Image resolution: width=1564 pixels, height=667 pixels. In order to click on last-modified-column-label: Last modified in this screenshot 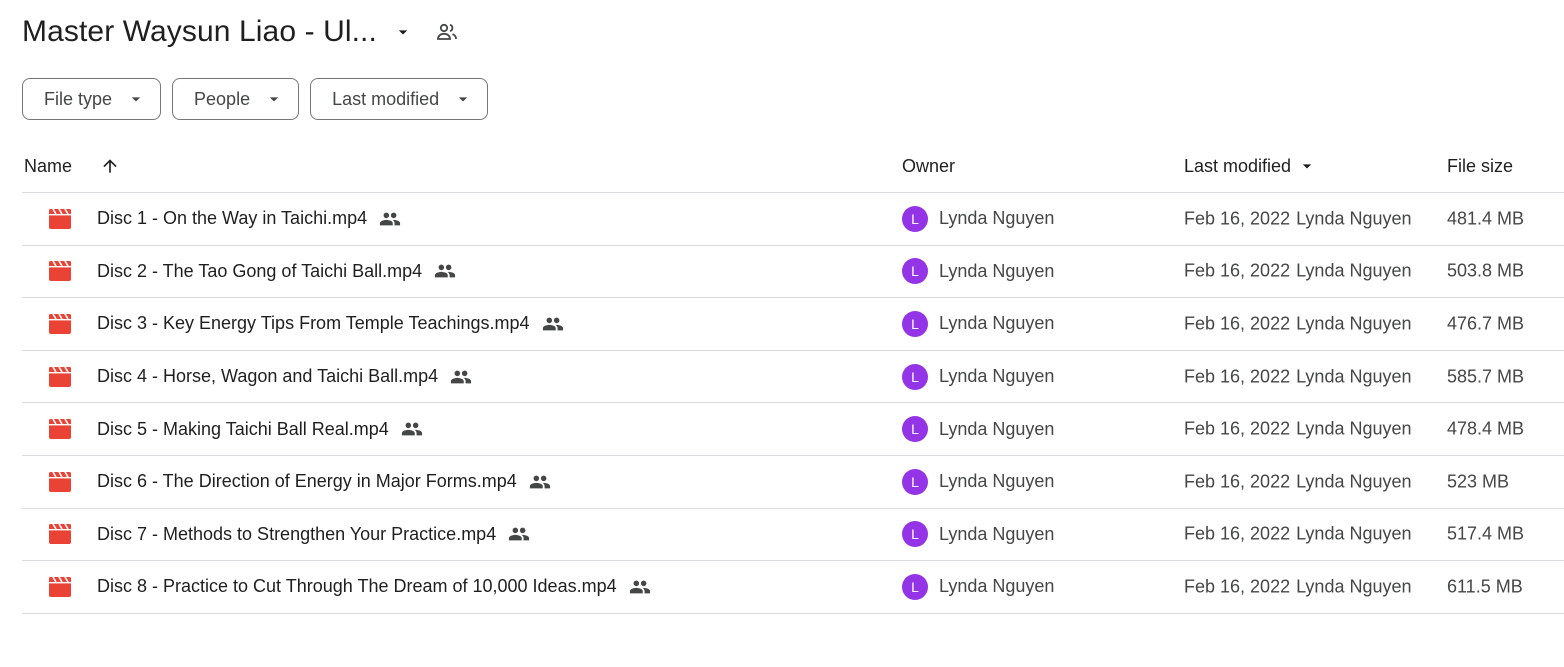, I will do `click(1238, 165)`.